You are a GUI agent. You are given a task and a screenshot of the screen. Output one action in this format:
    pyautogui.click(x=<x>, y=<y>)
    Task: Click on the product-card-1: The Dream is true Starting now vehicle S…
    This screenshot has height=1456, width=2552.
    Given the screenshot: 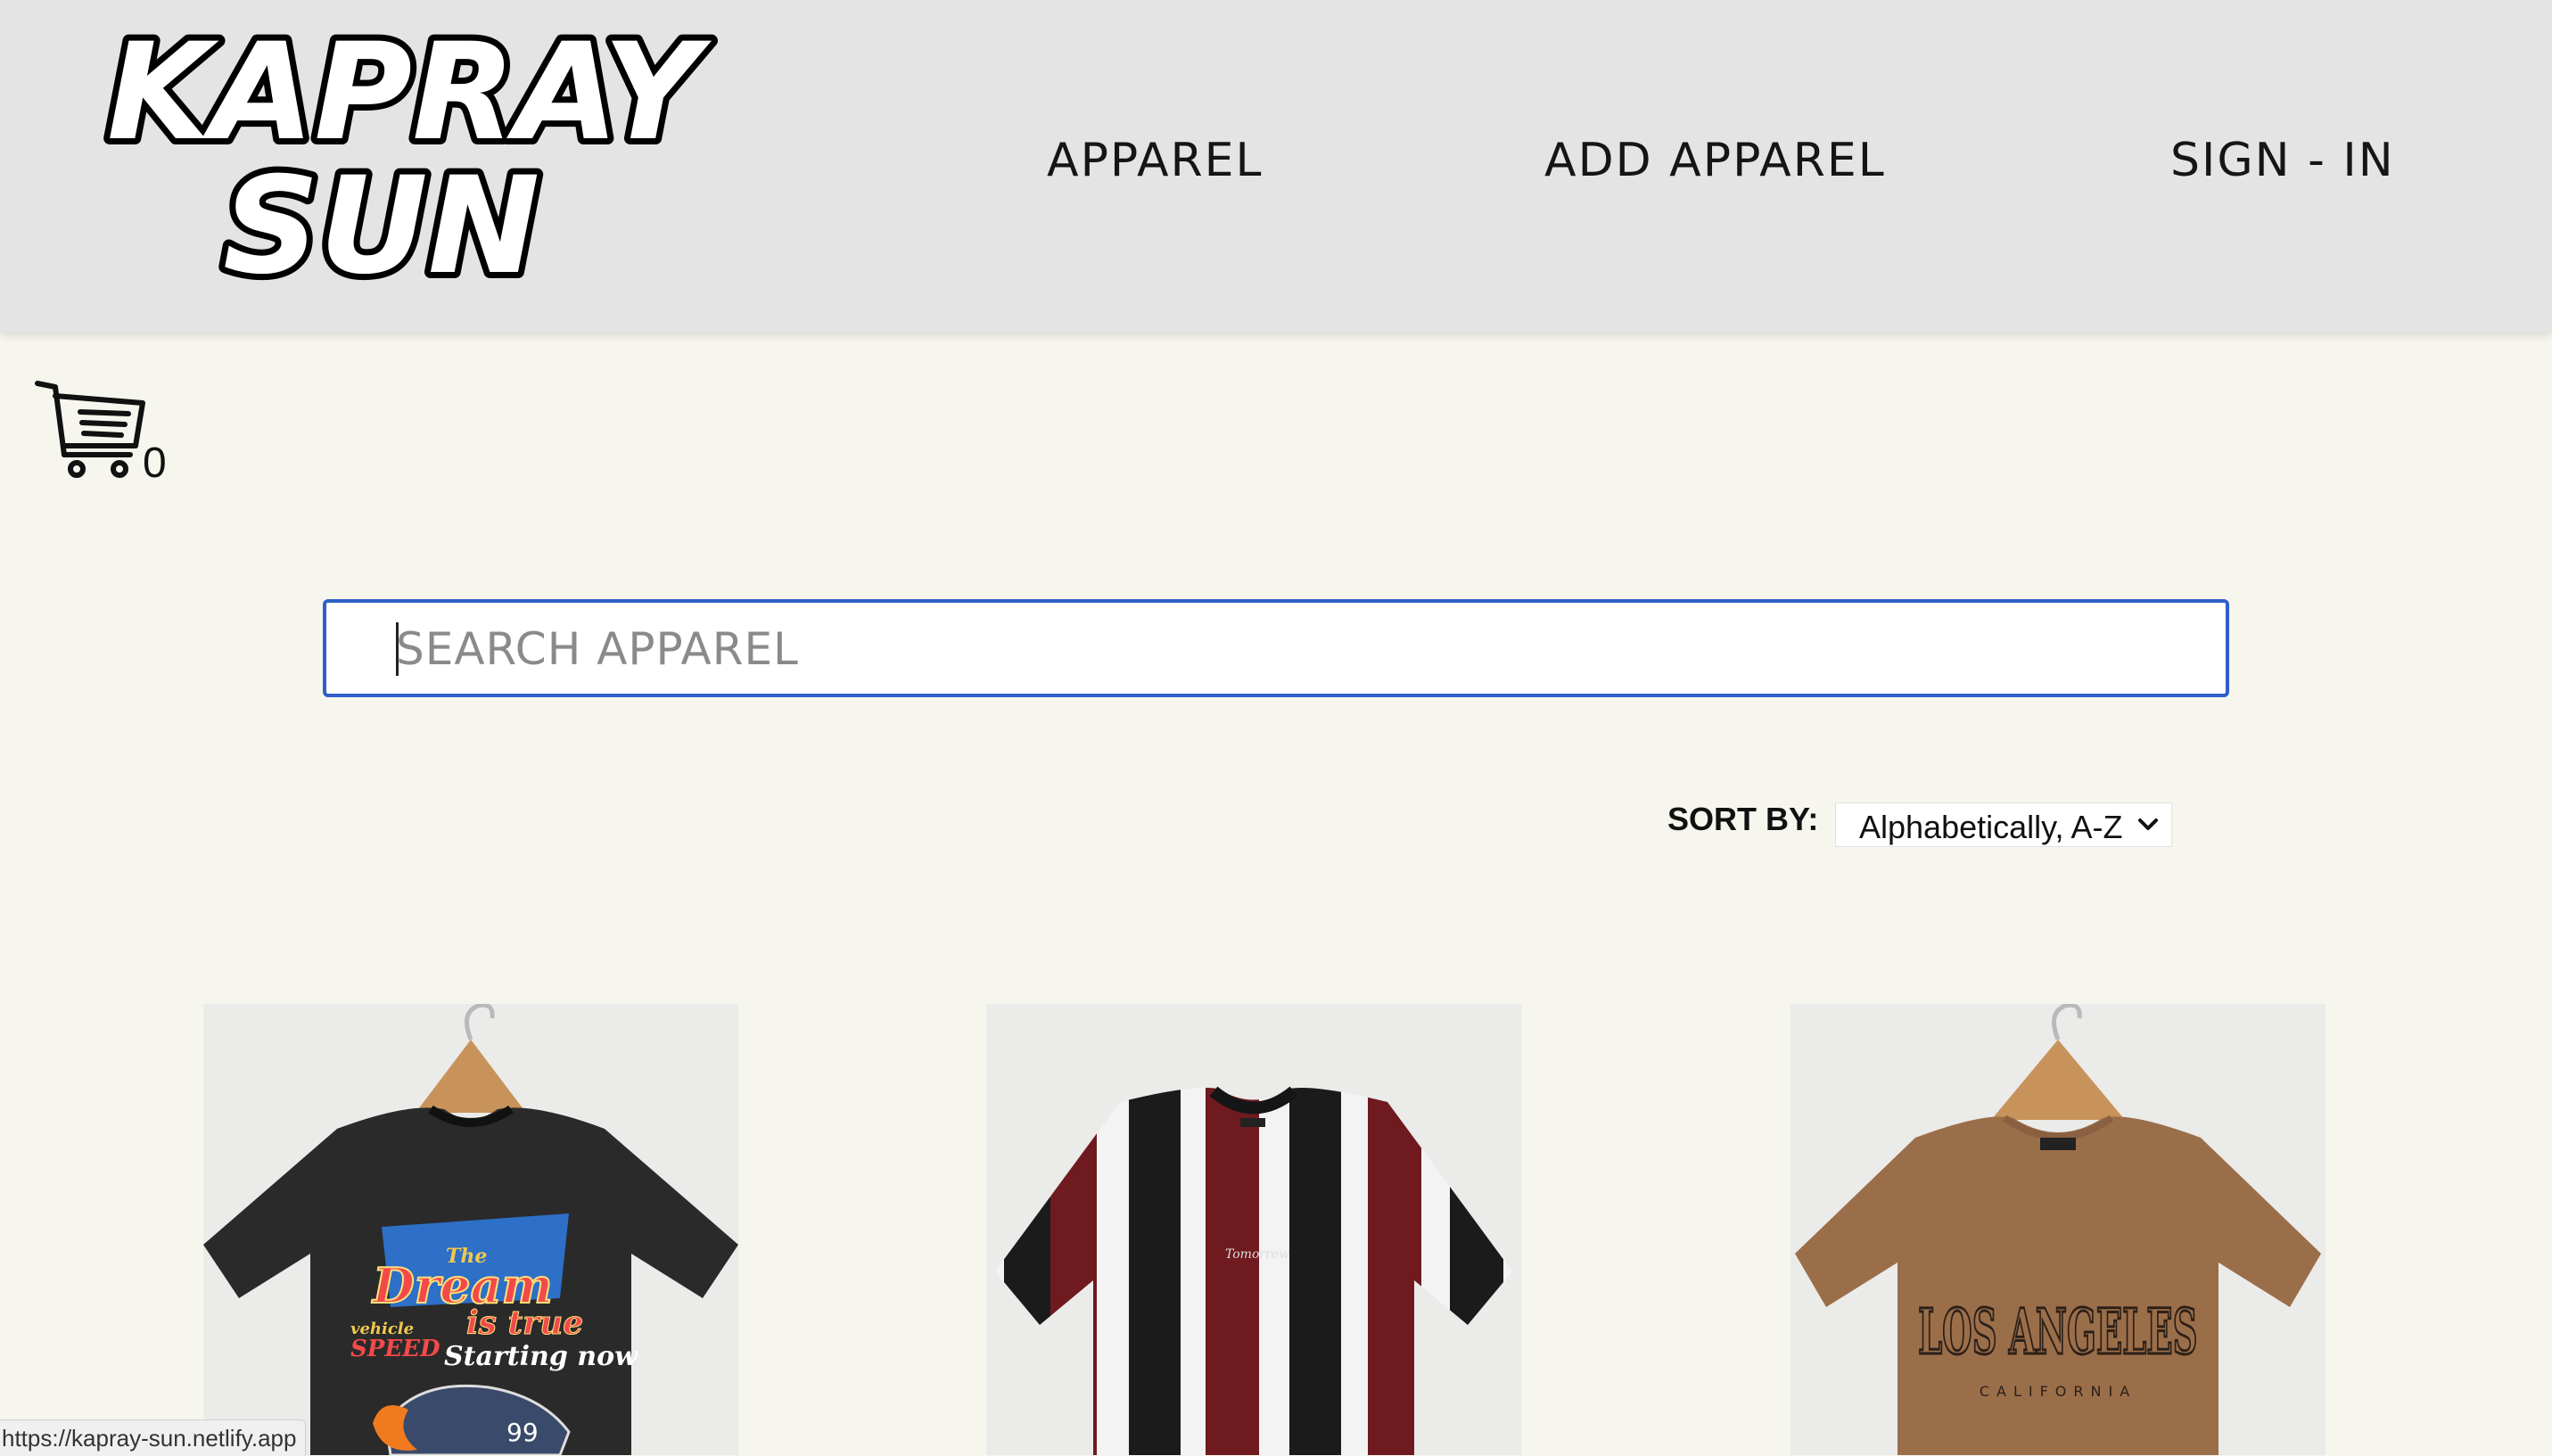 What is the action you would take?
    pyautogui.click(x=471, y=1229)
    